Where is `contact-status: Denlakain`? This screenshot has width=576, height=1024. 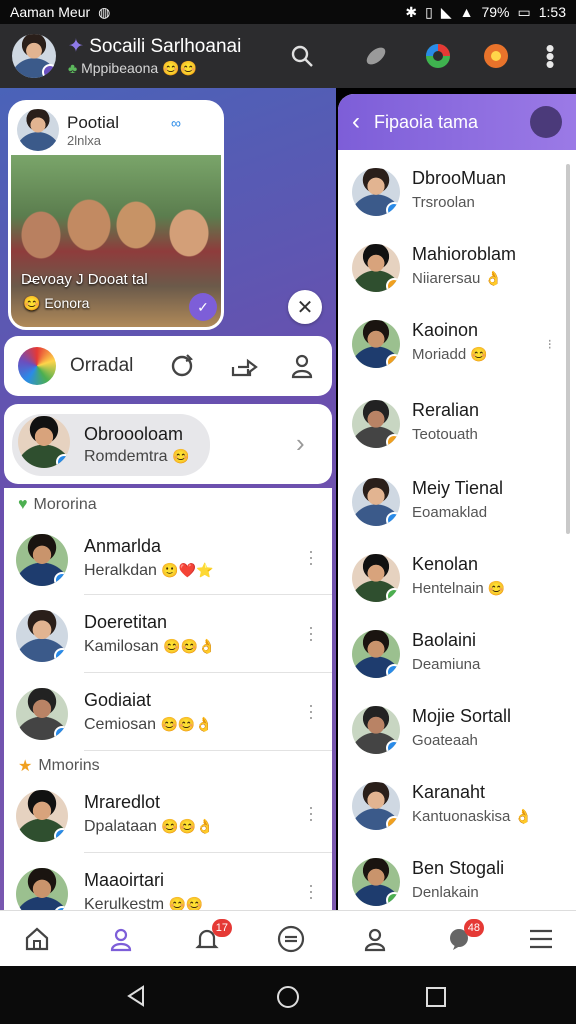 contact-status: Denlakain is located at coordinates (445, 892).